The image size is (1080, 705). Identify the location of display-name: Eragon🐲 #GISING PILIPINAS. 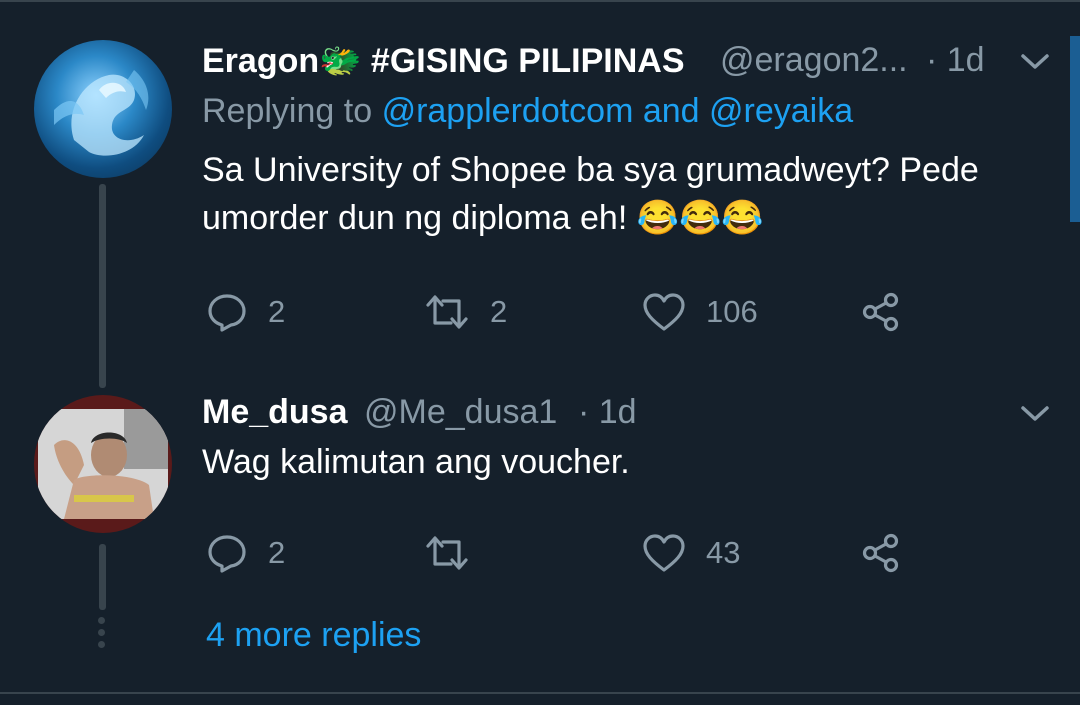
(443, 61).